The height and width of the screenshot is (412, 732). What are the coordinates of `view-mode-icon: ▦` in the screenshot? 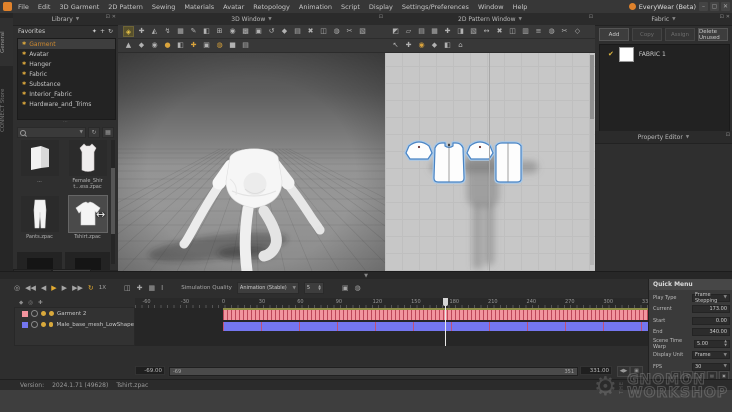 It's located at (108, 132).